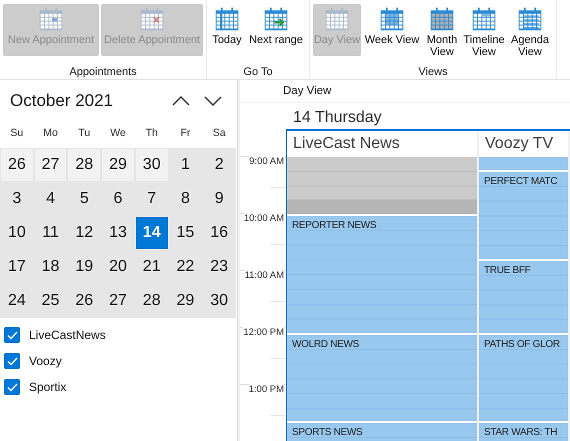 This screenshot has height=441, width=570. I want to click on time-label: 10:00 AM, so click(264, 218).